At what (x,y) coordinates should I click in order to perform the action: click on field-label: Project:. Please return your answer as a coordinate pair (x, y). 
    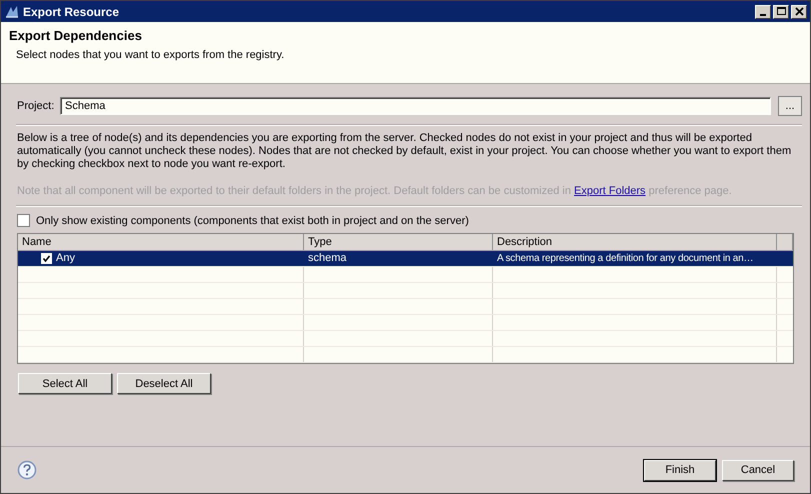
    Looking at the image, I should click on (36, 106).